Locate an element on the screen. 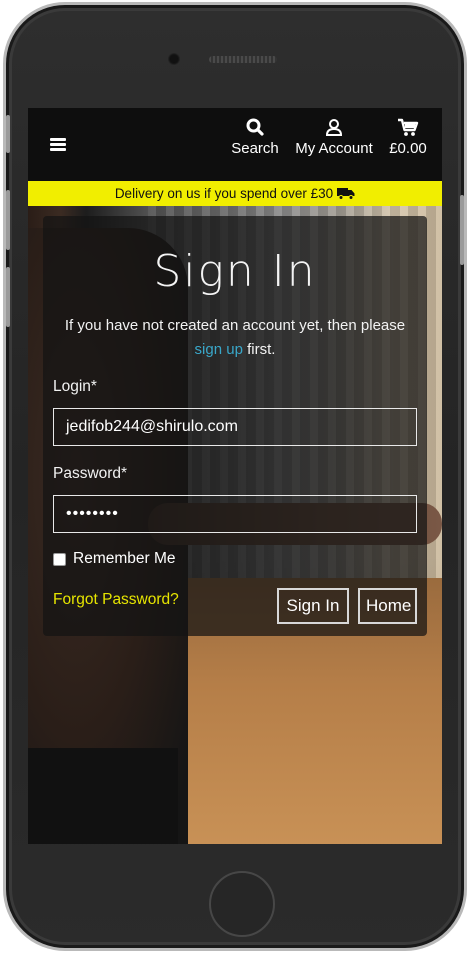 This screenshot has height=953, width=471. background-shorts is located at coordinates (103, 796).